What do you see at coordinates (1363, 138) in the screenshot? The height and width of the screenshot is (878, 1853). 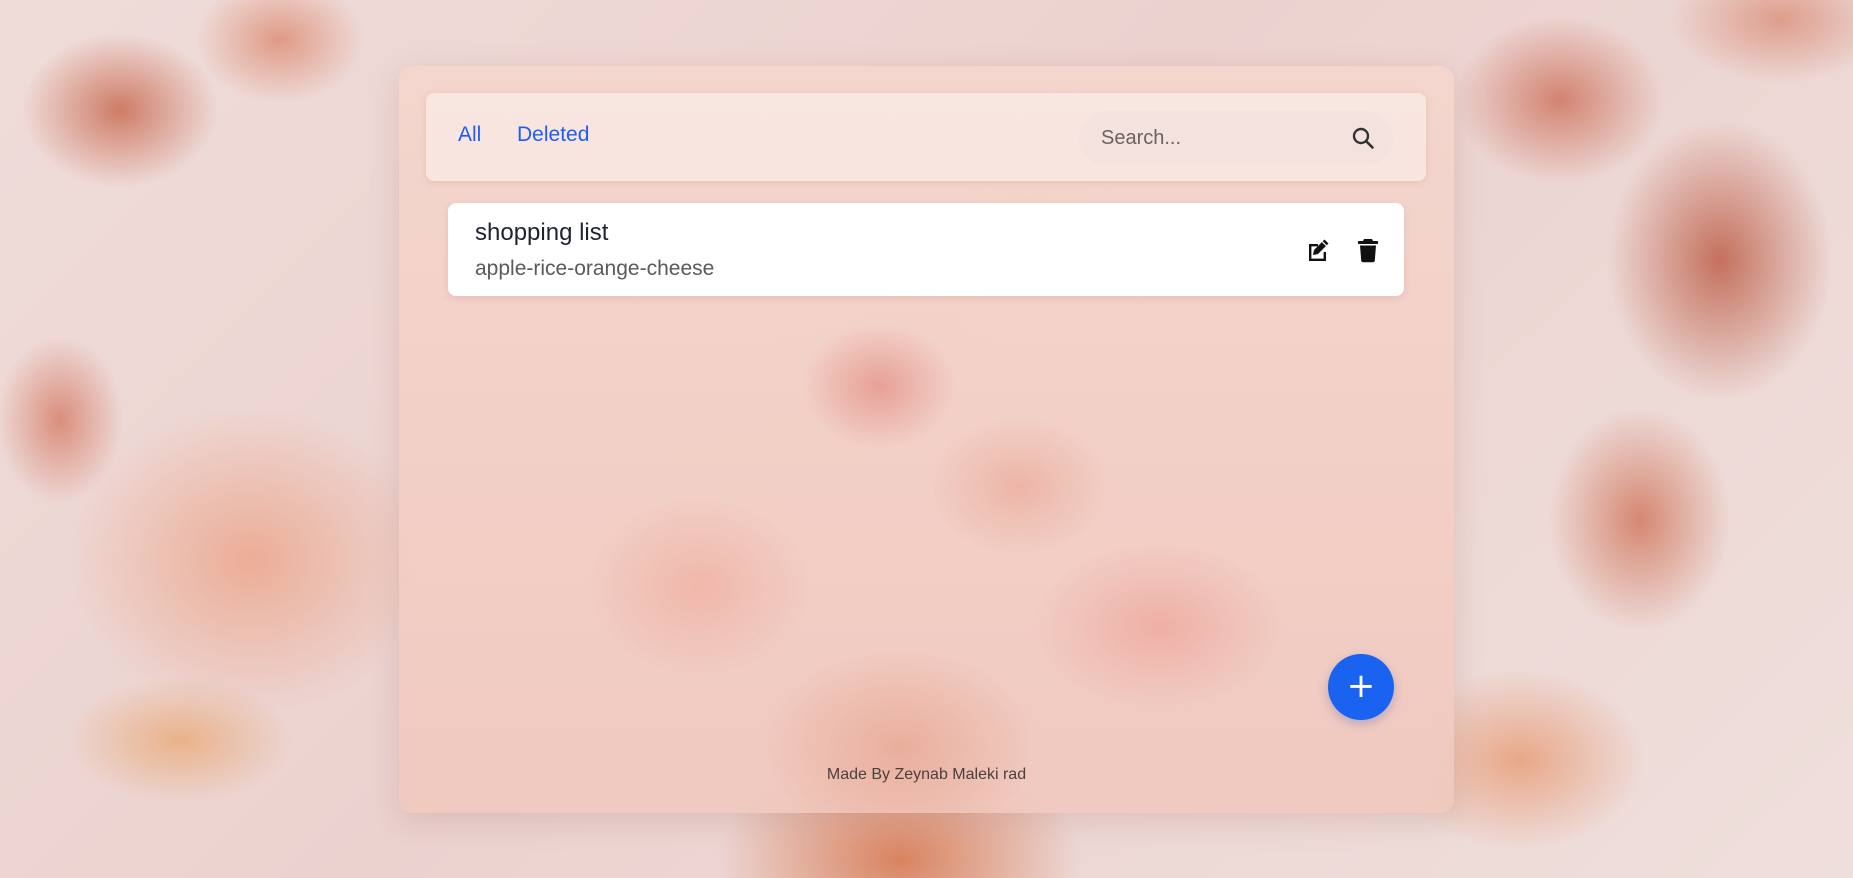 I see `search-icon` at bounding box center [1363, 138].